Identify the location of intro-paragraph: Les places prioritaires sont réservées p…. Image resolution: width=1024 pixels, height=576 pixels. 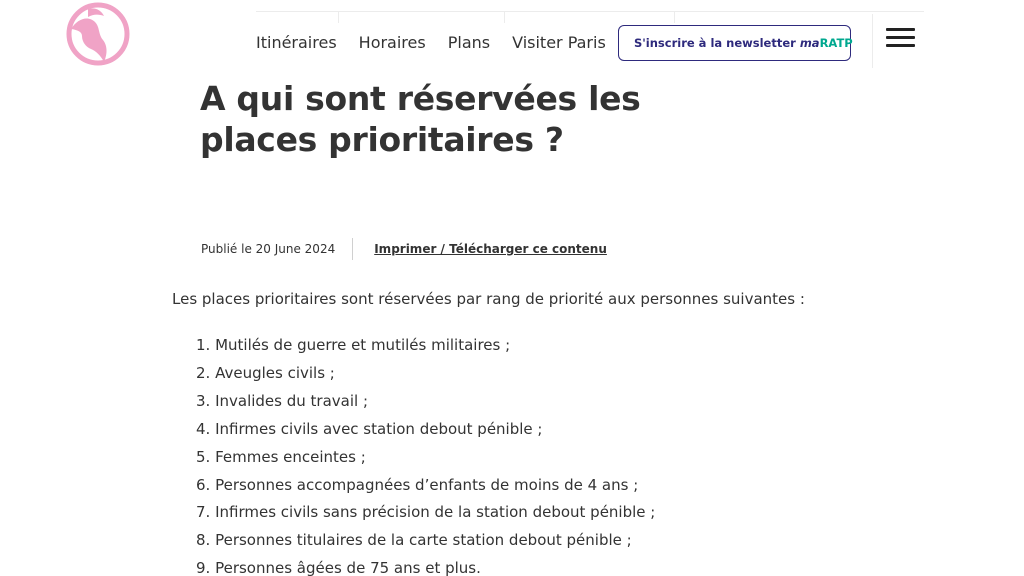
(488, 299).